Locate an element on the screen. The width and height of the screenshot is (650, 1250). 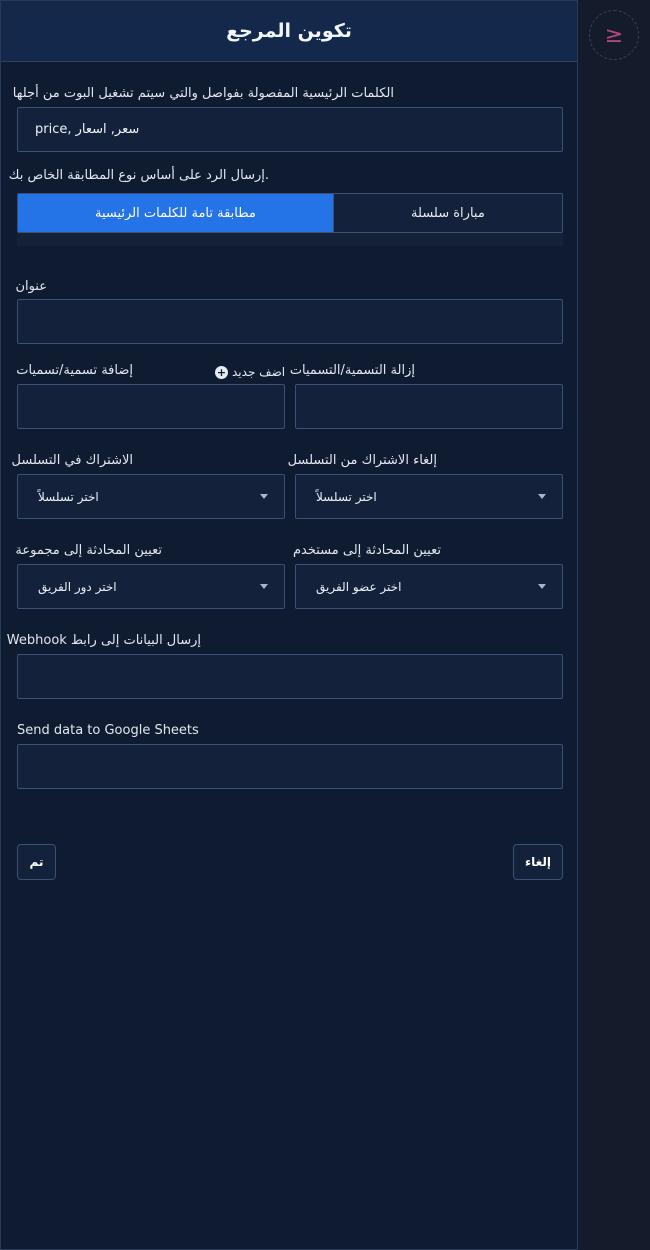
greater-equal-icon: ≥ is located at coordinates (614, 35).